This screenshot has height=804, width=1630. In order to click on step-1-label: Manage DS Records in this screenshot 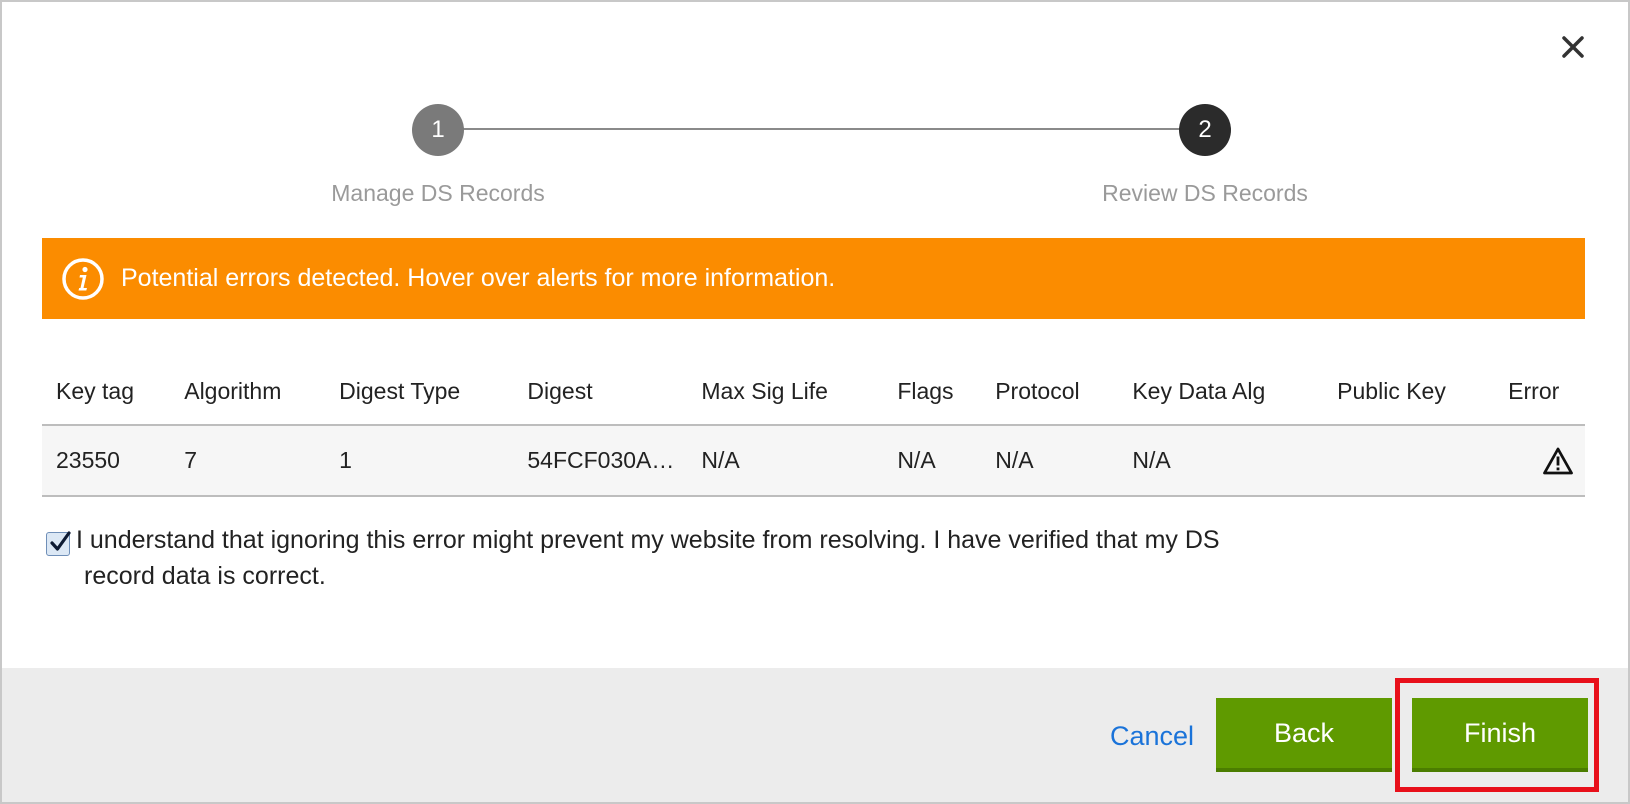, I will do `click(438, 193)`.